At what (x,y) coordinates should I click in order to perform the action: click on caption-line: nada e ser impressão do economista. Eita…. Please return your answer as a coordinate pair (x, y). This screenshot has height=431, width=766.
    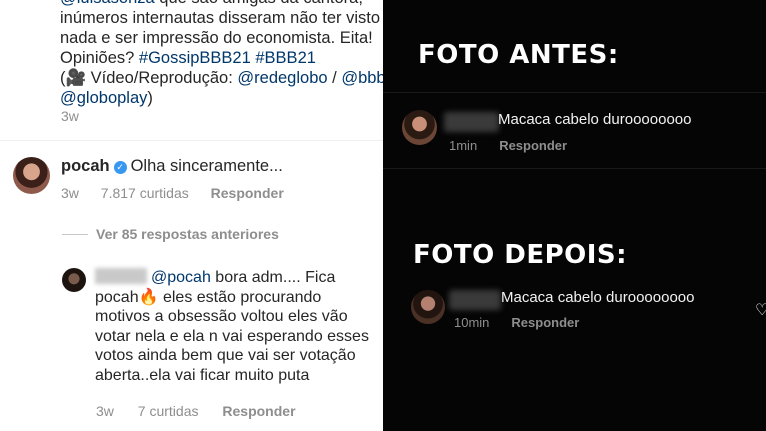
    Looking at the image, I should click on (220, 38).